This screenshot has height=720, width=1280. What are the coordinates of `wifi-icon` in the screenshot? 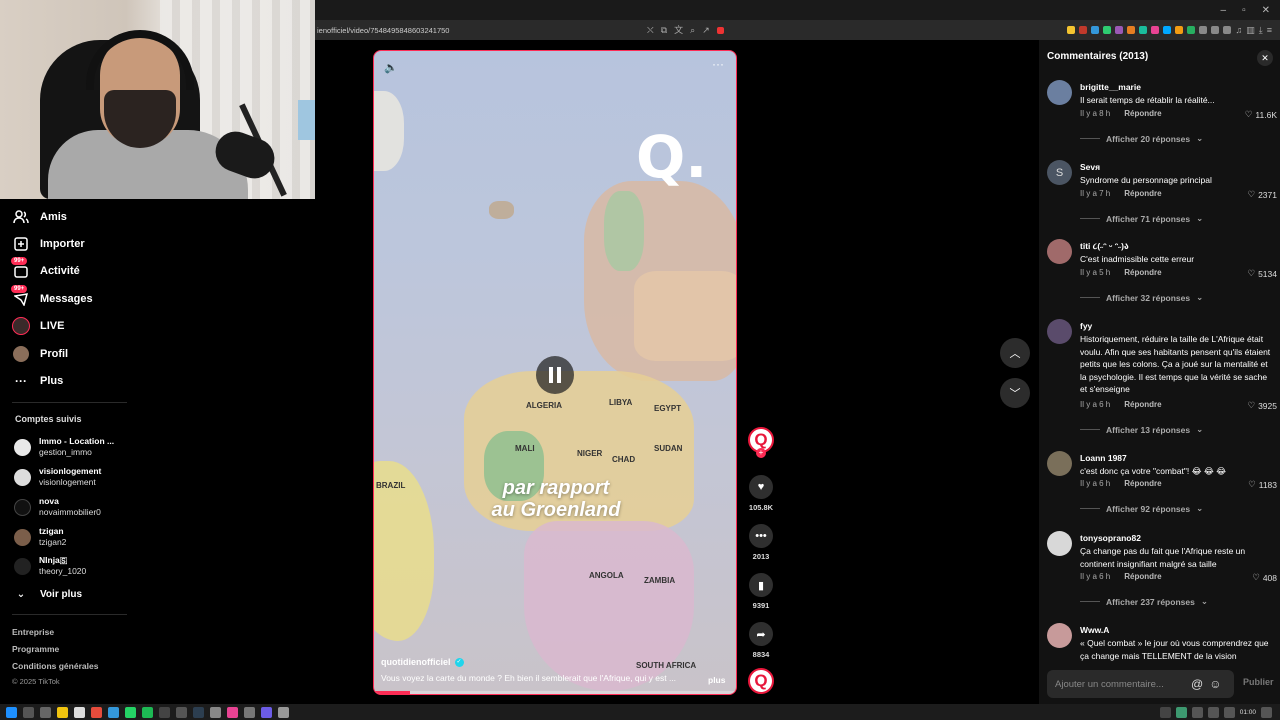 It's located at (1213, 712).